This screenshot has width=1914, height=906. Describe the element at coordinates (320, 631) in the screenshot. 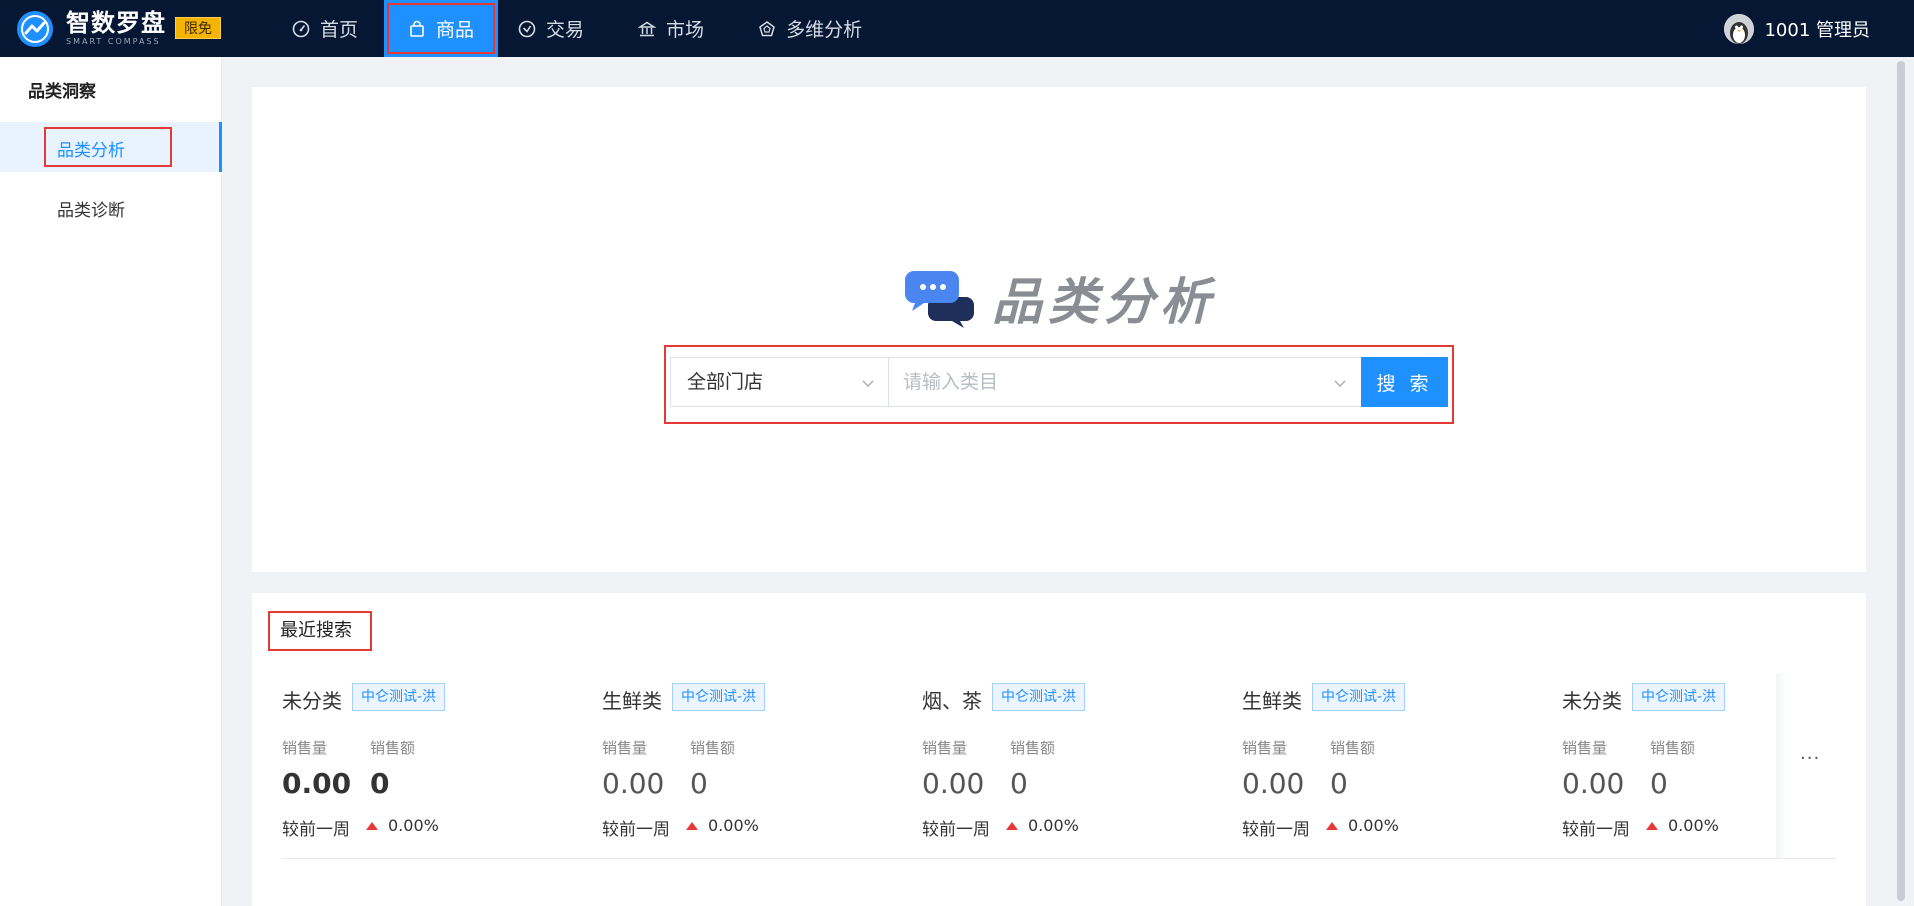

I see `section-title: 最近搜索` at that location.